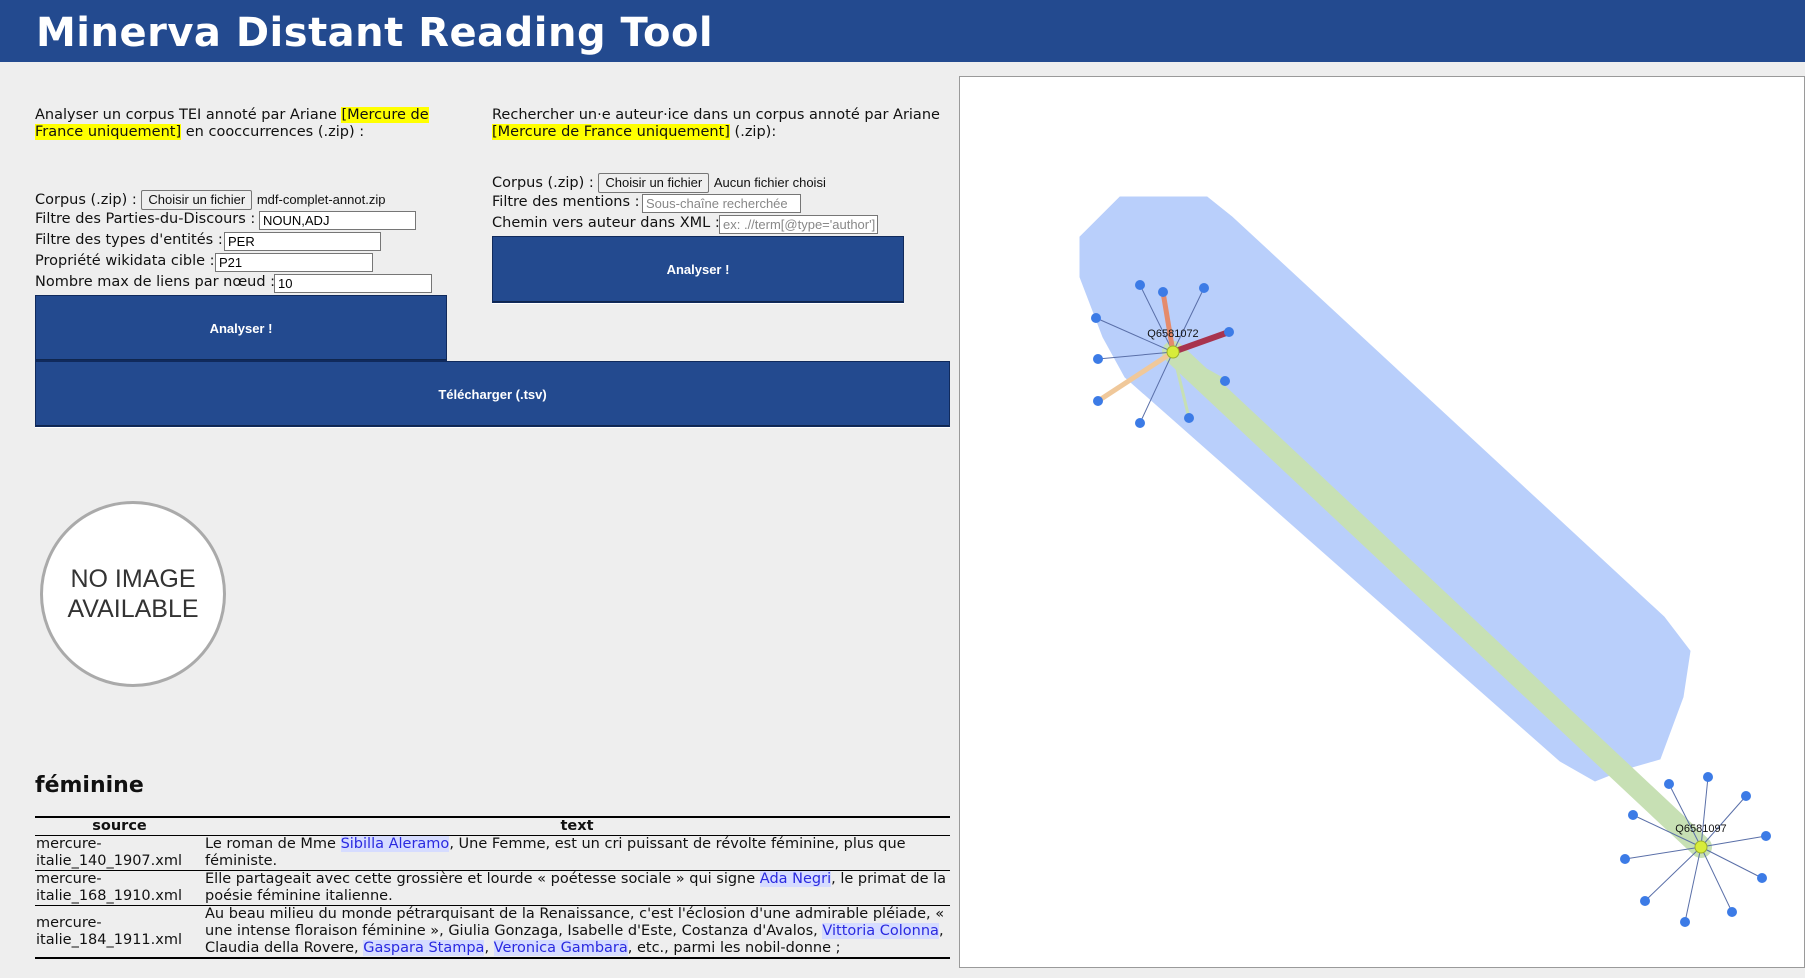 Image resolution: width=1805 pixels, height=978 pixels. What do you see at coordinates (611, 132) in the screenshot?
I see `author-intro-highlight: [Mercure de France uniquement]` at bounding box center [611, 132].